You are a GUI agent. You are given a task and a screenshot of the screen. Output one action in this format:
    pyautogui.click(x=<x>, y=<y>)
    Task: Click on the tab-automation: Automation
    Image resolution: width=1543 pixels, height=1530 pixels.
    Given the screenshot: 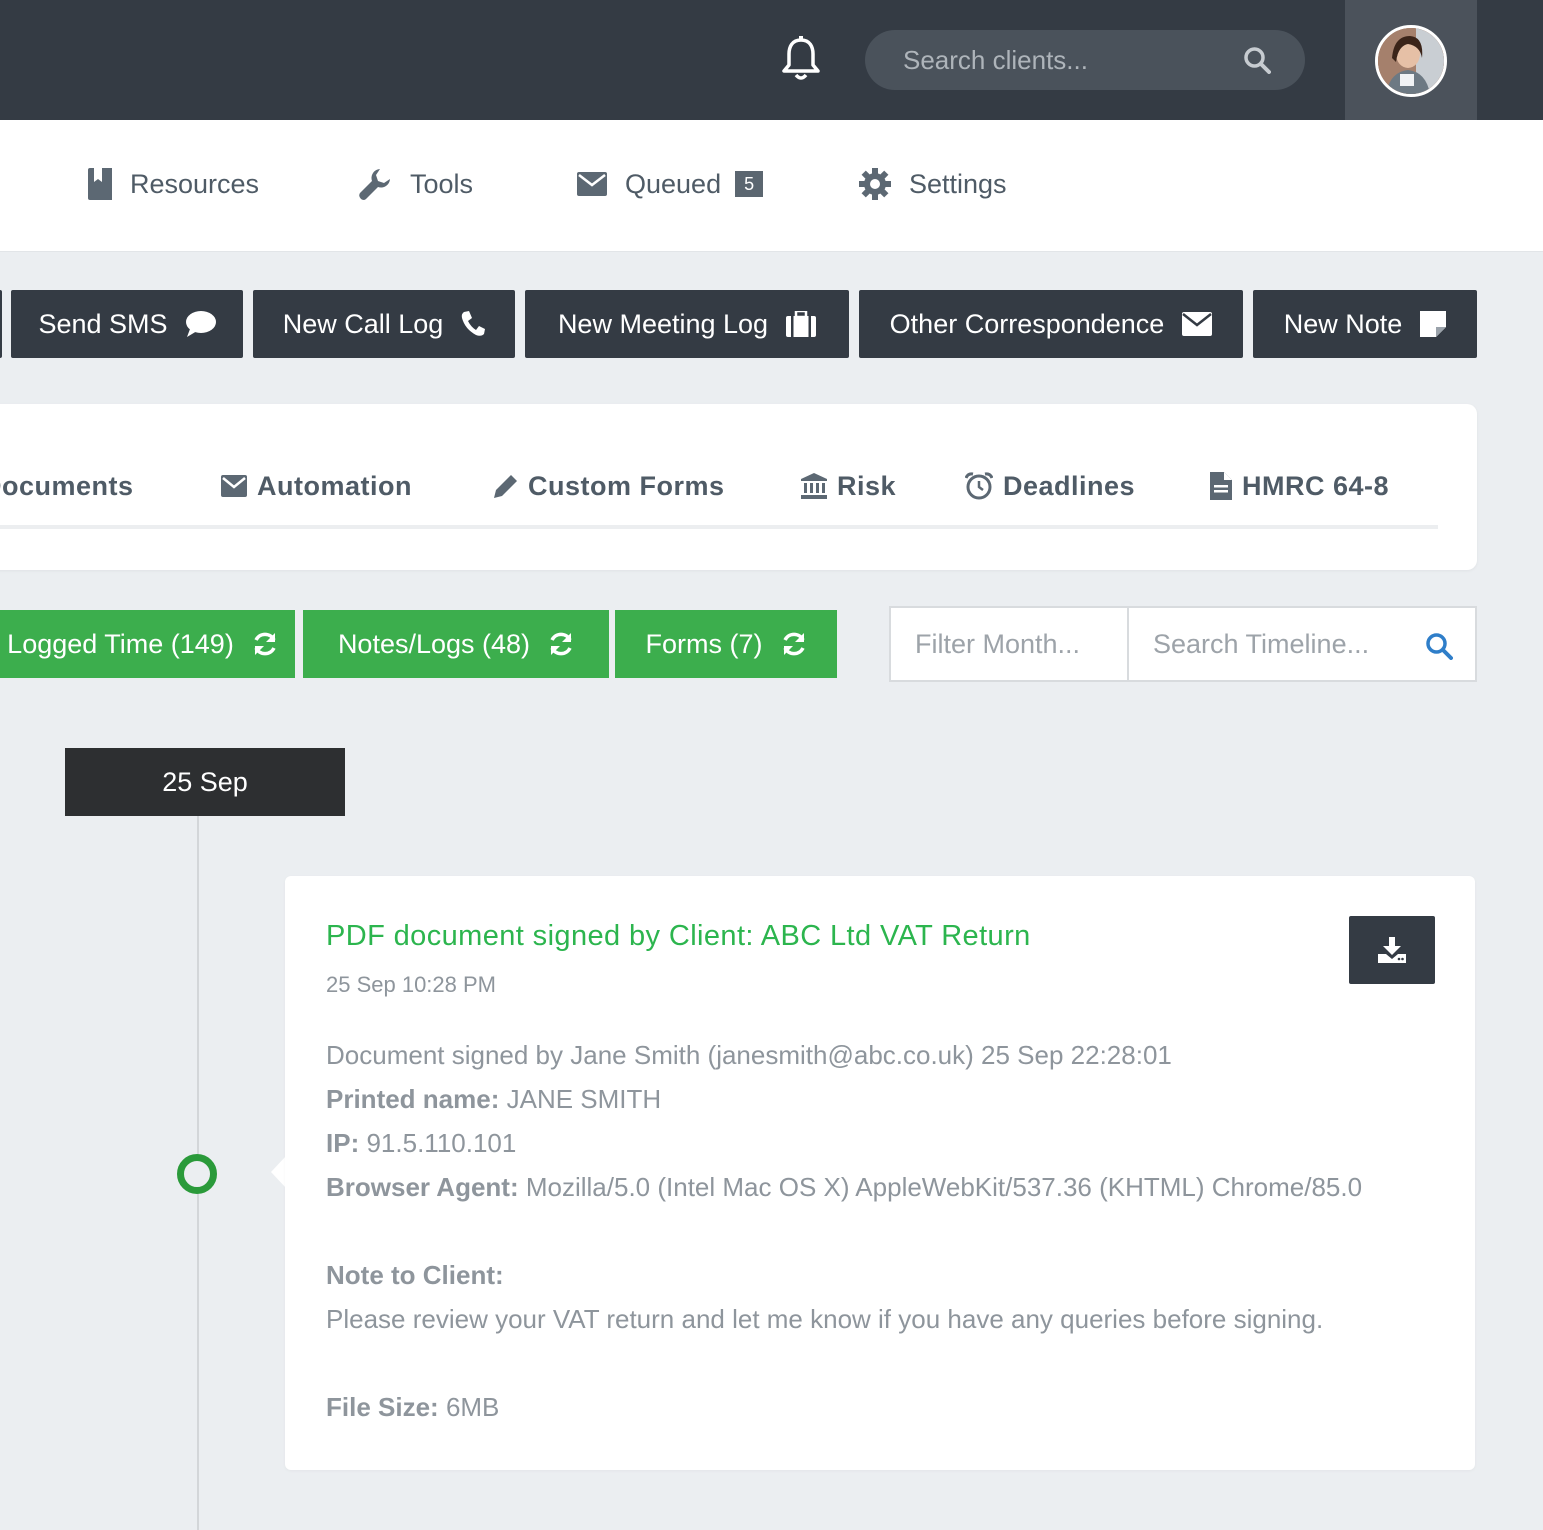 What is the action you would take?
    pyautogui.click(x=316, y=486)
    